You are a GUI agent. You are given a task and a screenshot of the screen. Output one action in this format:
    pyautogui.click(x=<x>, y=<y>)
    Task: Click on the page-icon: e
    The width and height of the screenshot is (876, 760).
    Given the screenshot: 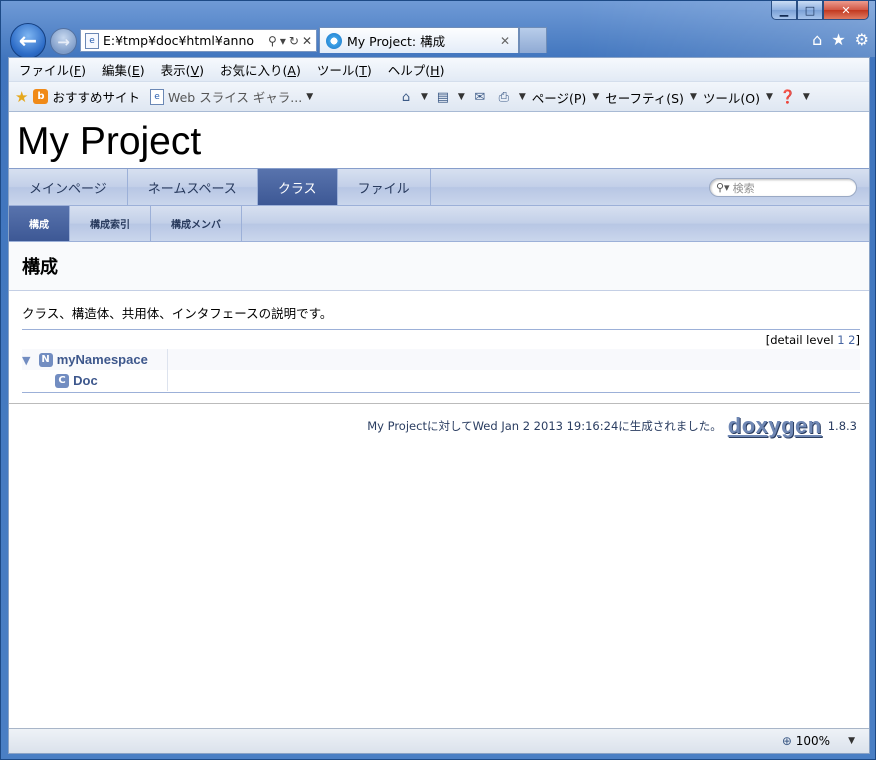 What is the action you would take?
    pyautogui.click(x=92, y=40)
    